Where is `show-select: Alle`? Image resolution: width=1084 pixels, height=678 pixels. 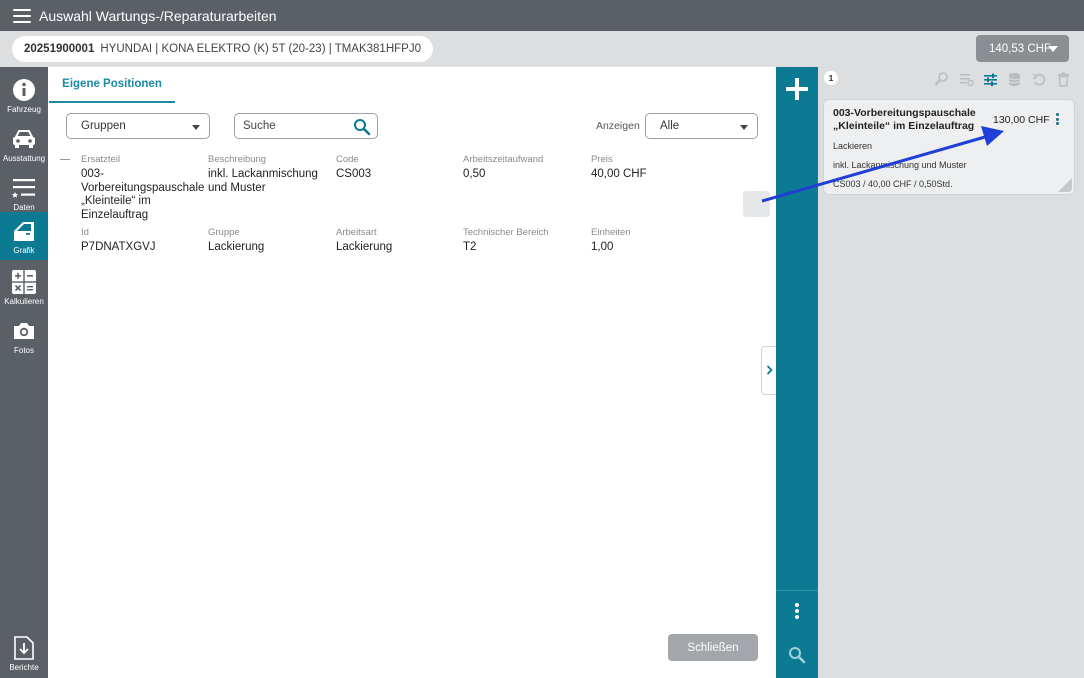 show-select: Alle is located at coordinates (701, 126).